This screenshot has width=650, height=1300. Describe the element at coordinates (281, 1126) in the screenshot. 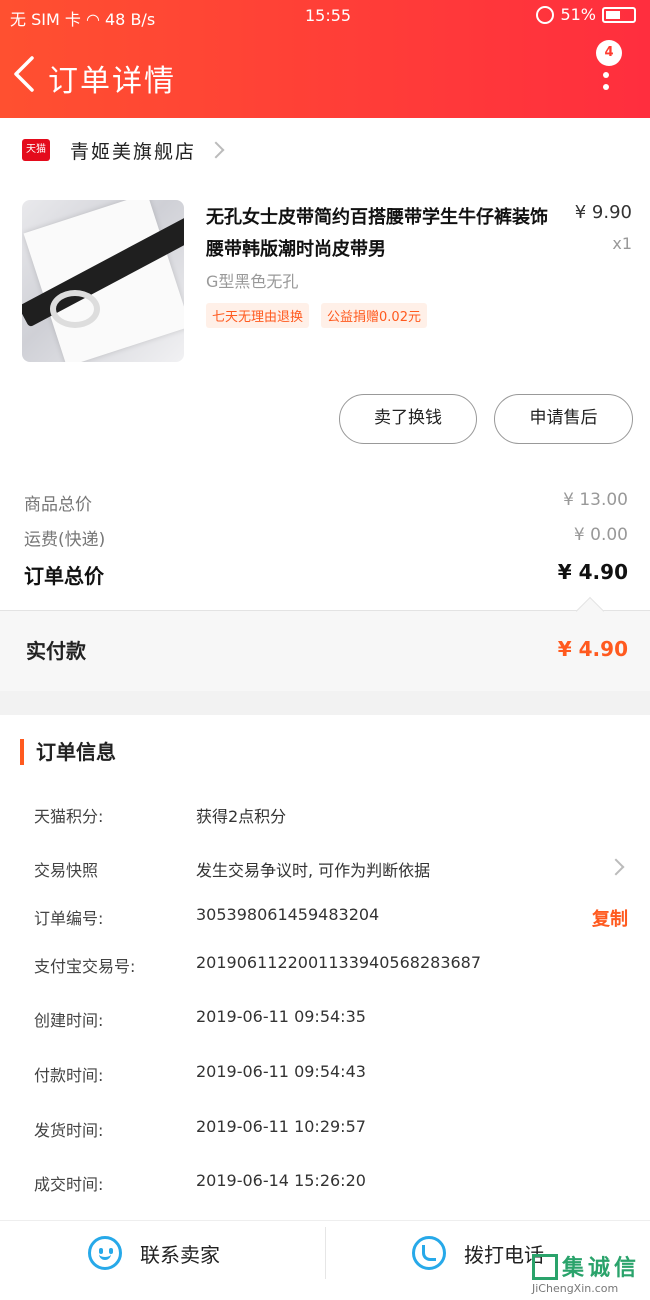

I see `info-value: 2019-06-11 10:29:57` at that location.